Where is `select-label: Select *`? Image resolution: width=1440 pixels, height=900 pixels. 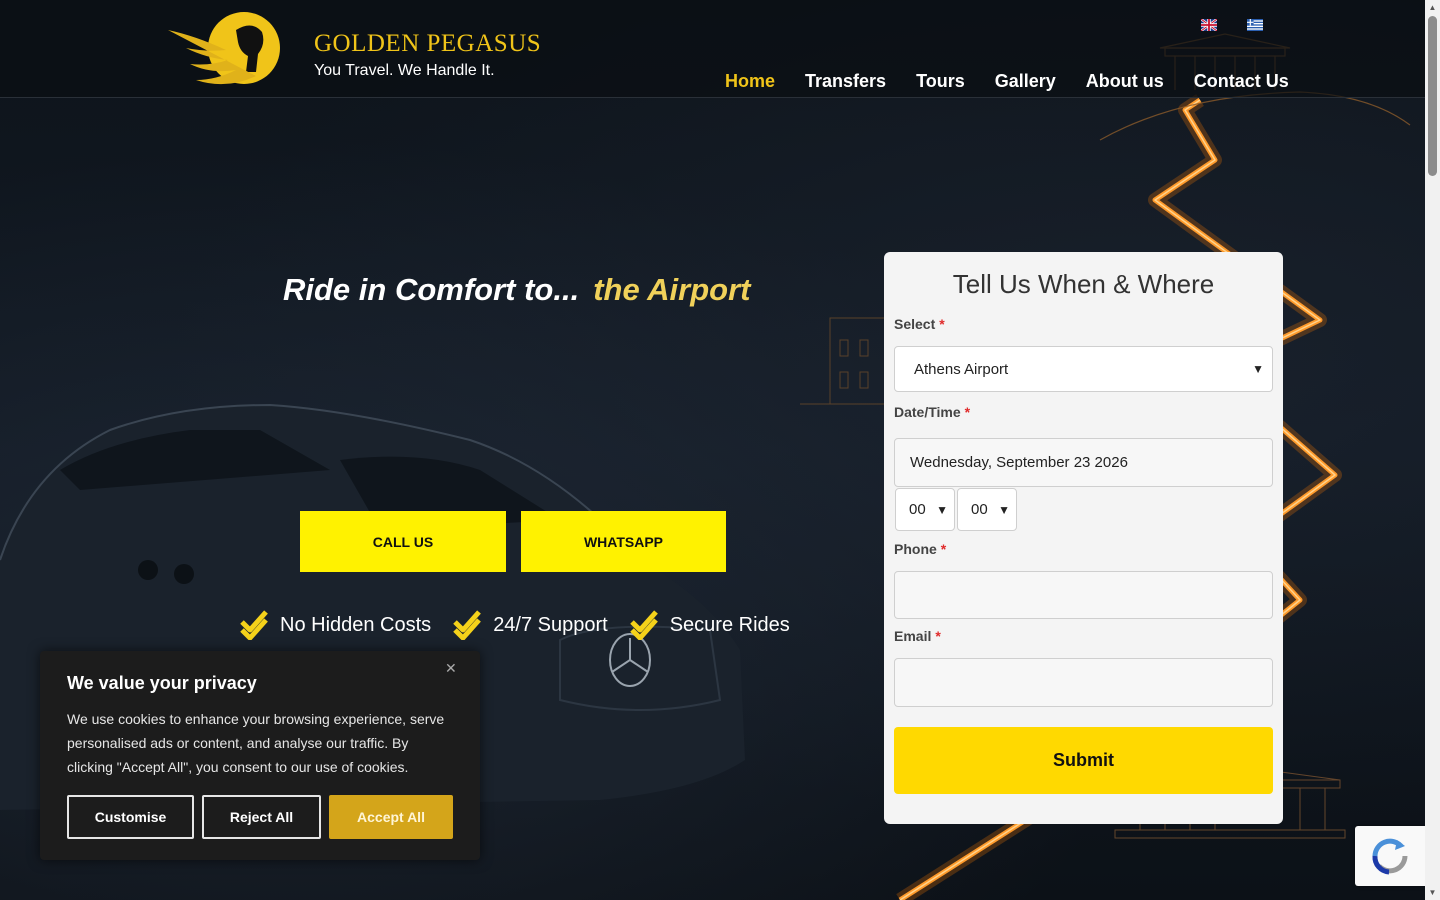 select-label: Select * is located at coordinates (919, 324).